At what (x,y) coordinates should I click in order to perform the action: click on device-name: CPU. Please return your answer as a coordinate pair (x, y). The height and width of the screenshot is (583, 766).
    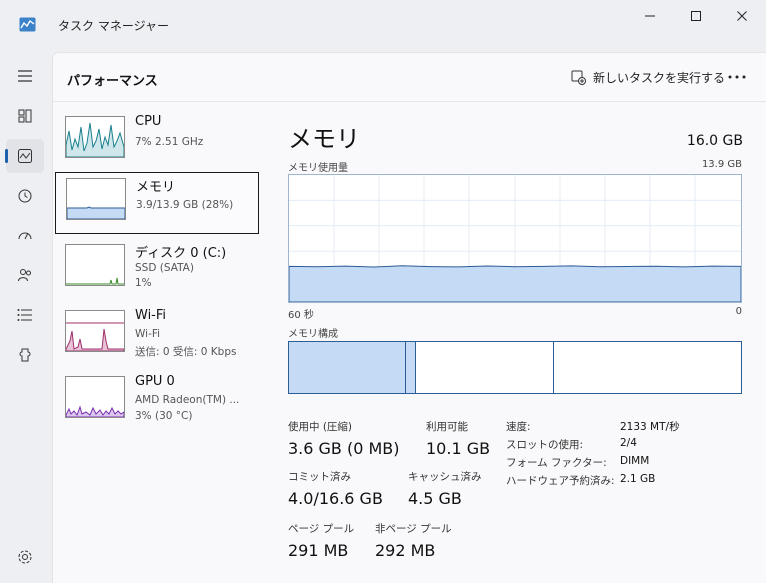
    Looking at the image, I should click on (148, 121).